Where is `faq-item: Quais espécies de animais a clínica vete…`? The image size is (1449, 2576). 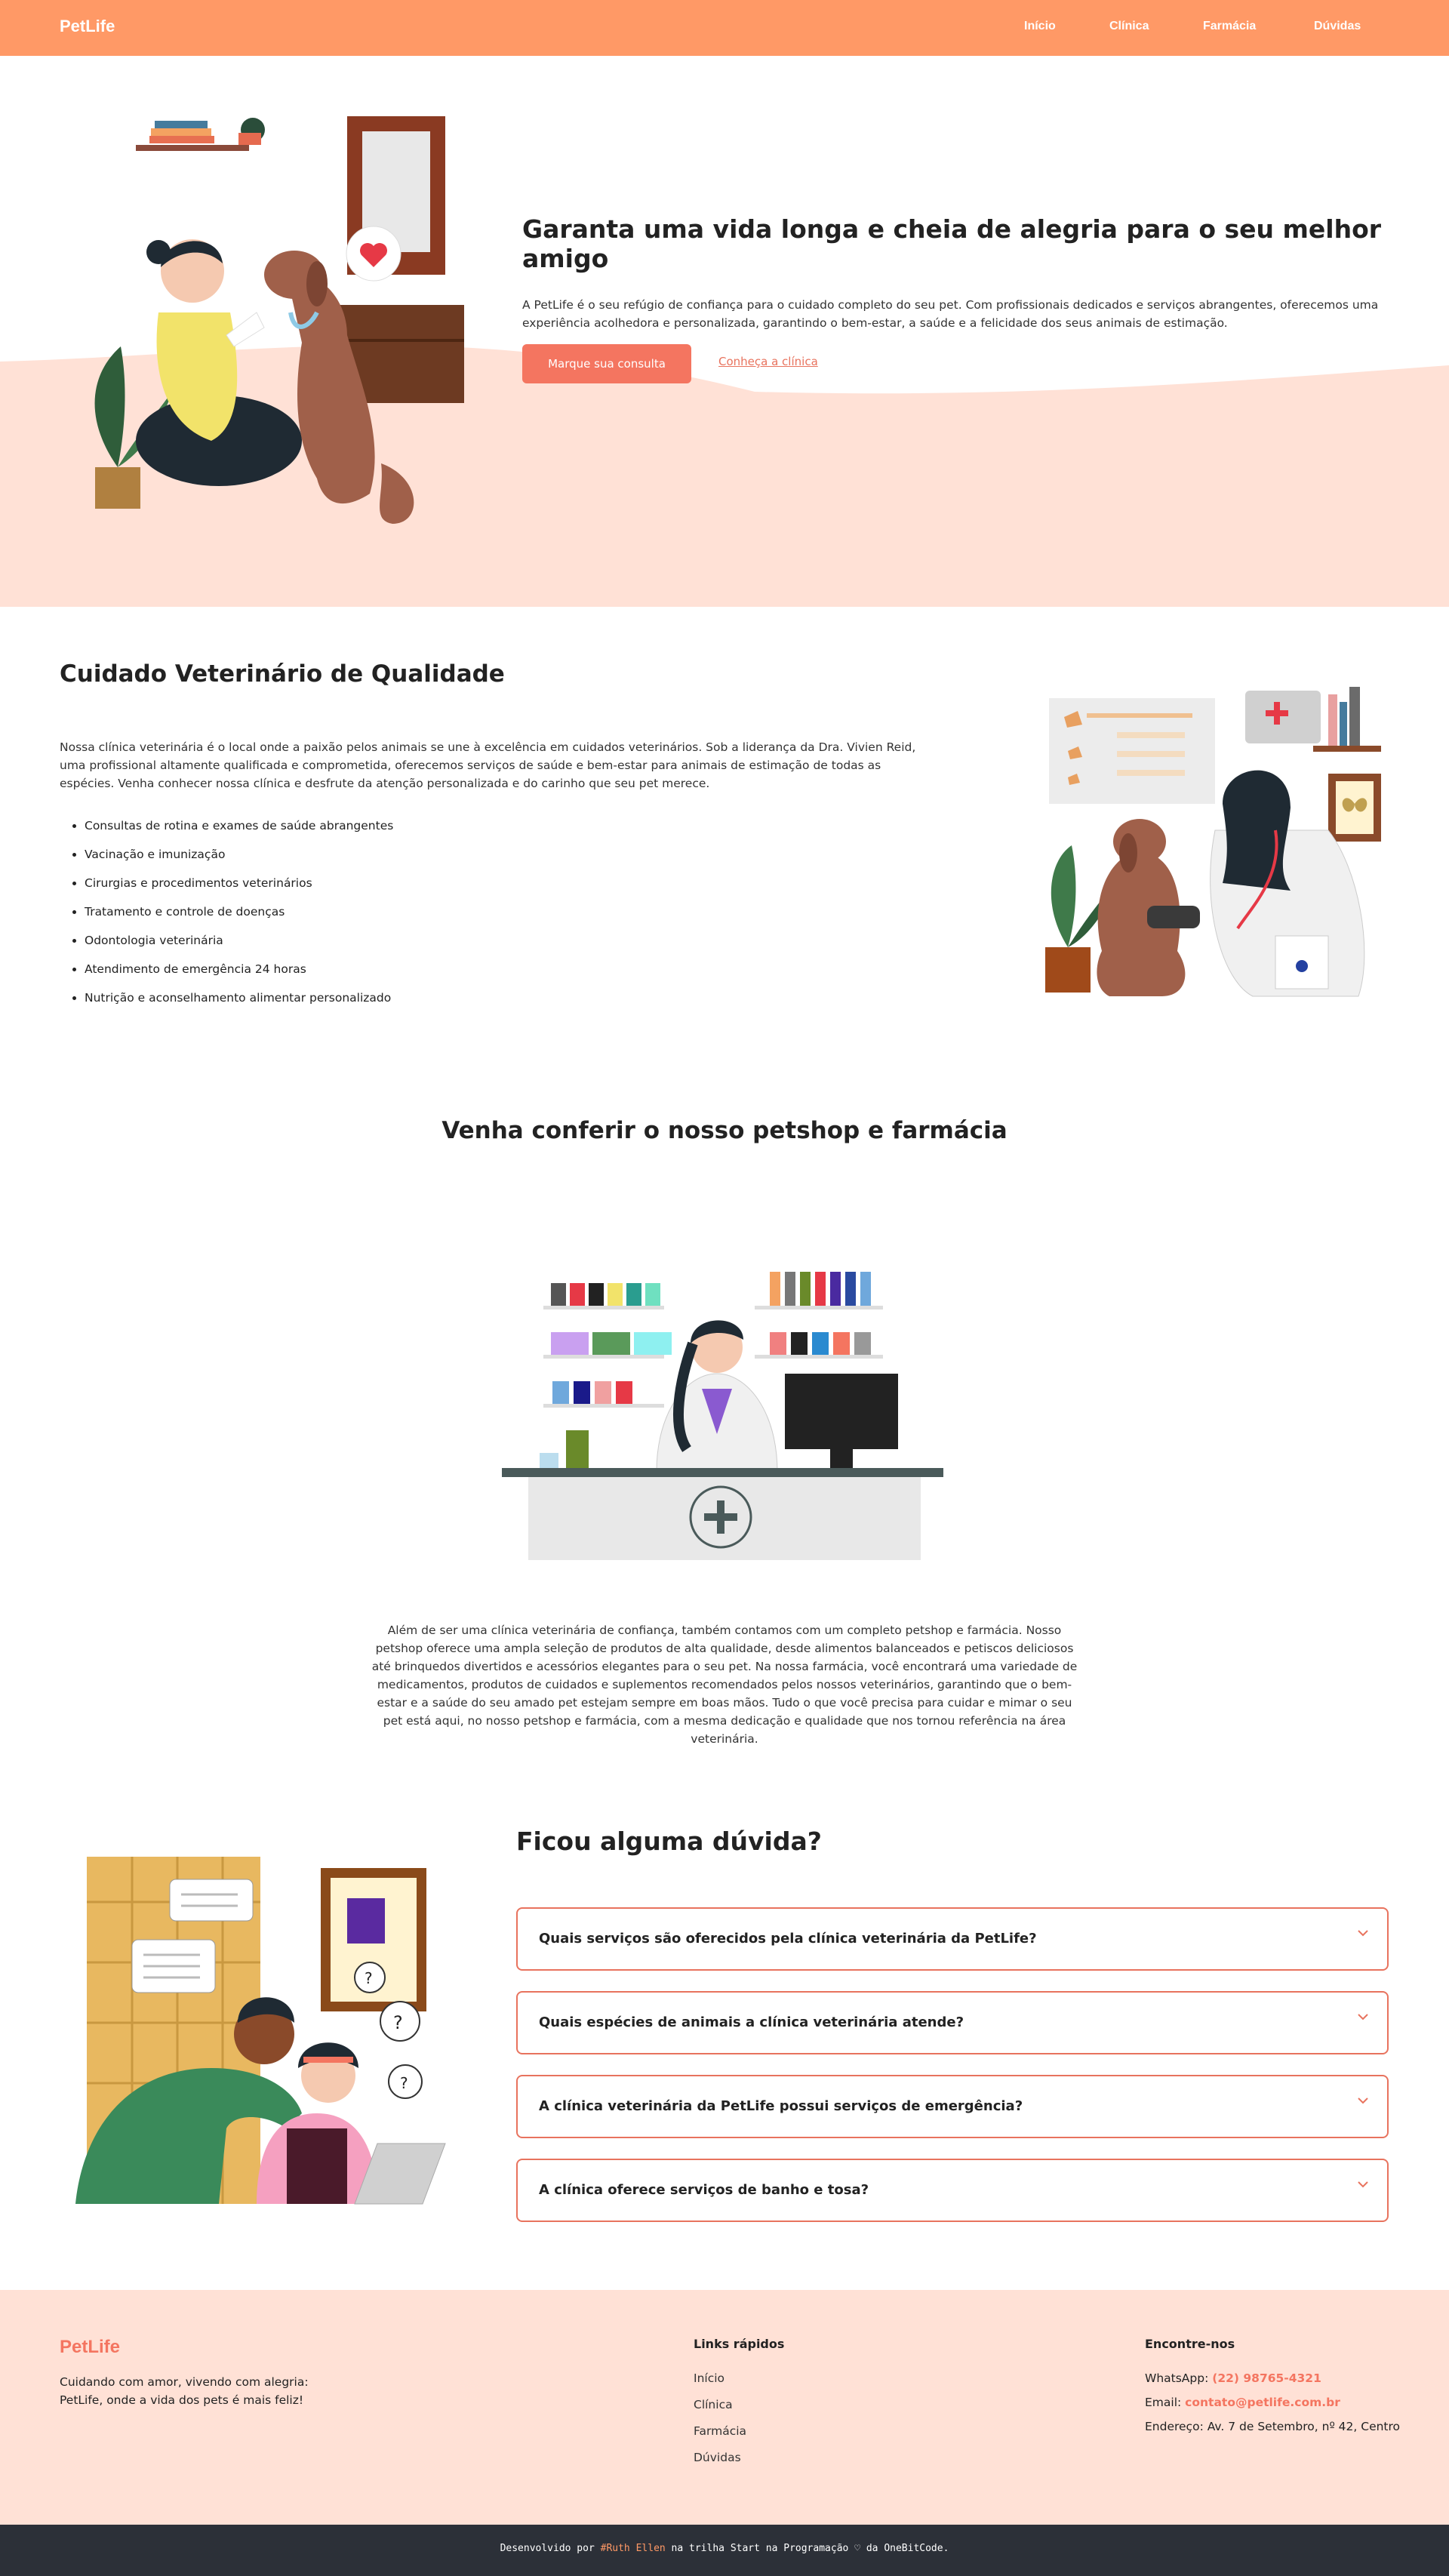 faq-item: Quais espécies de animais a clínica vete… is located at coordinates (952, 2022).